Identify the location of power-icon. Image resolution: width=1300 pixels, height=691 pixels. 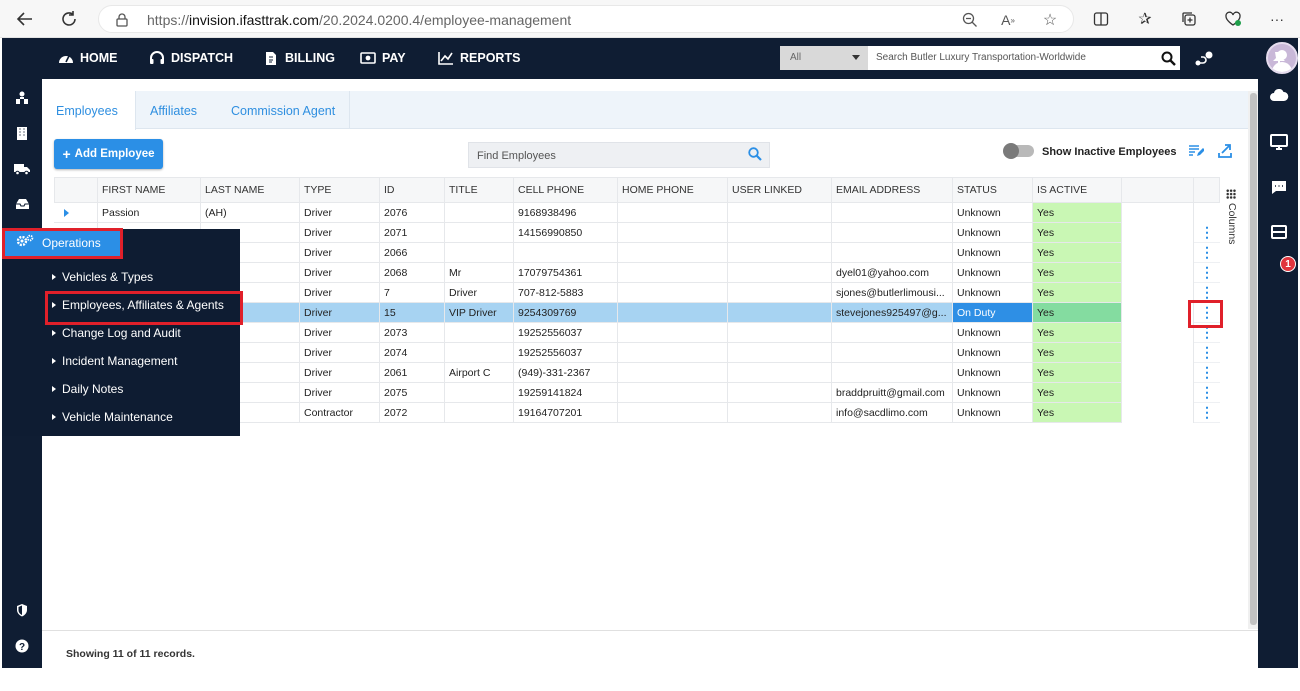
(22, 681).